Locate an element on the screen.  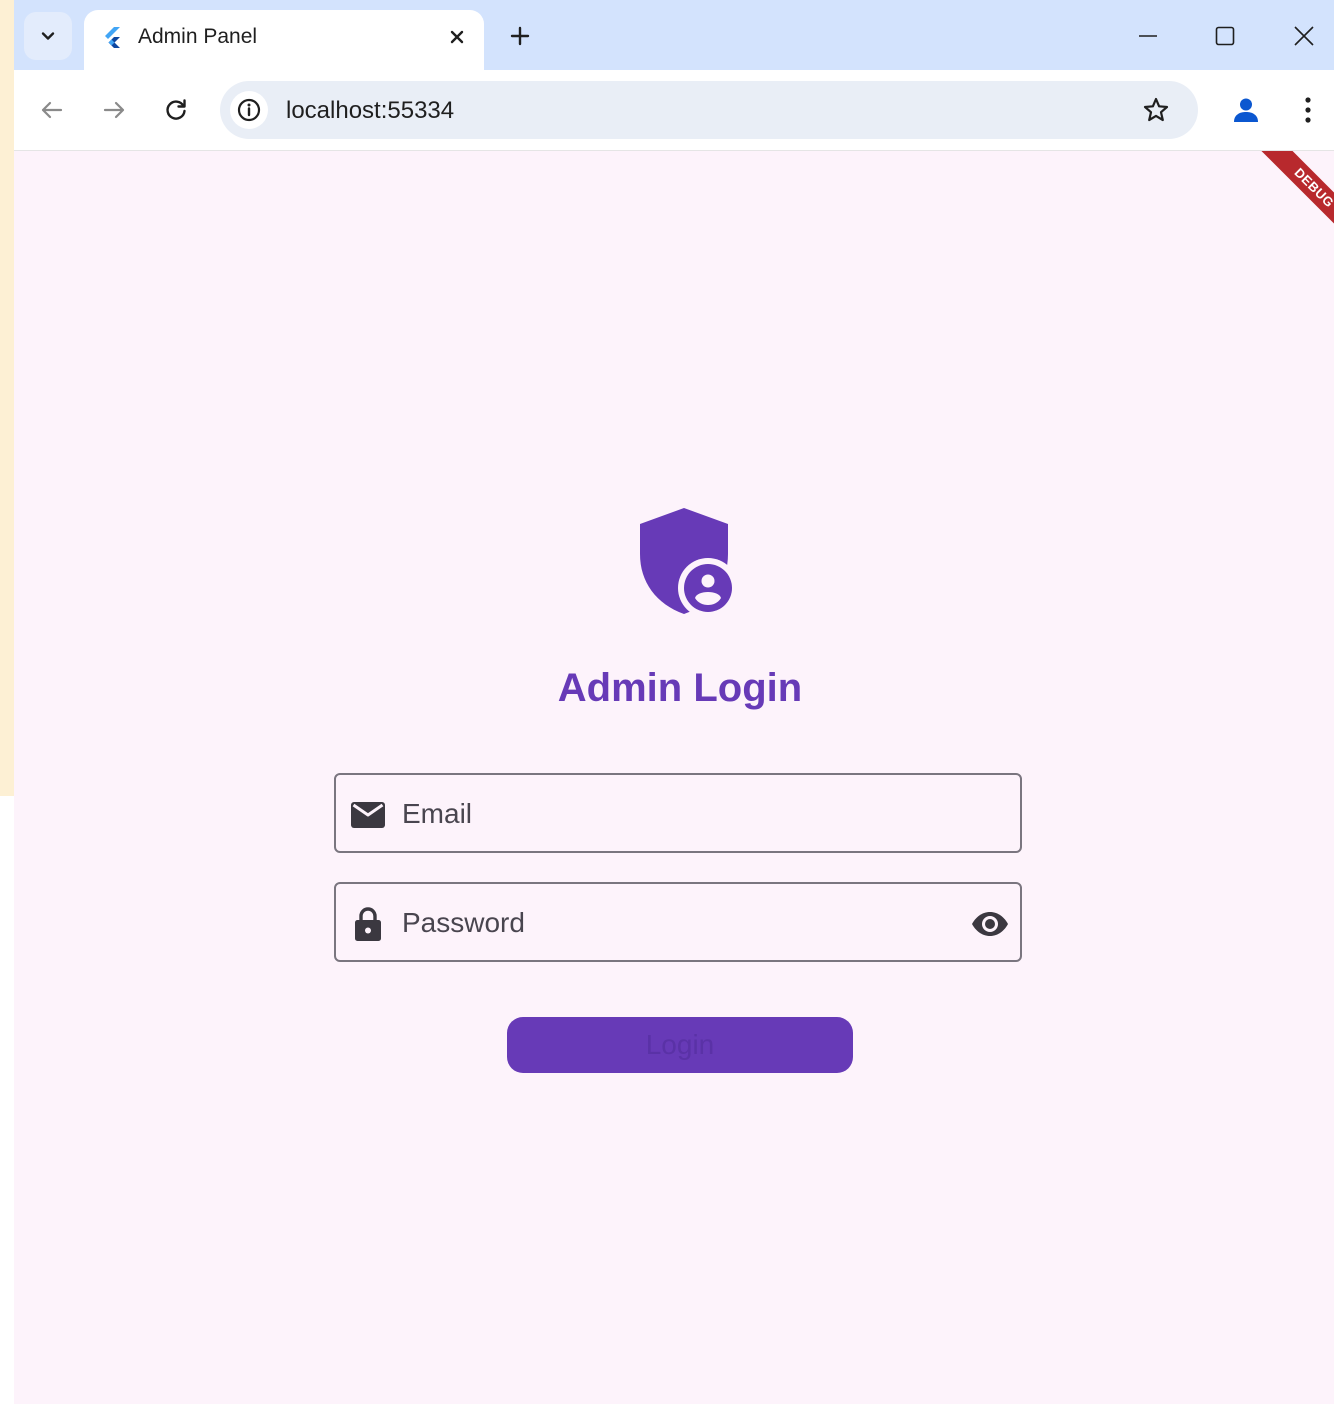
chevron-down-icon is located at coordinates (48, 36).